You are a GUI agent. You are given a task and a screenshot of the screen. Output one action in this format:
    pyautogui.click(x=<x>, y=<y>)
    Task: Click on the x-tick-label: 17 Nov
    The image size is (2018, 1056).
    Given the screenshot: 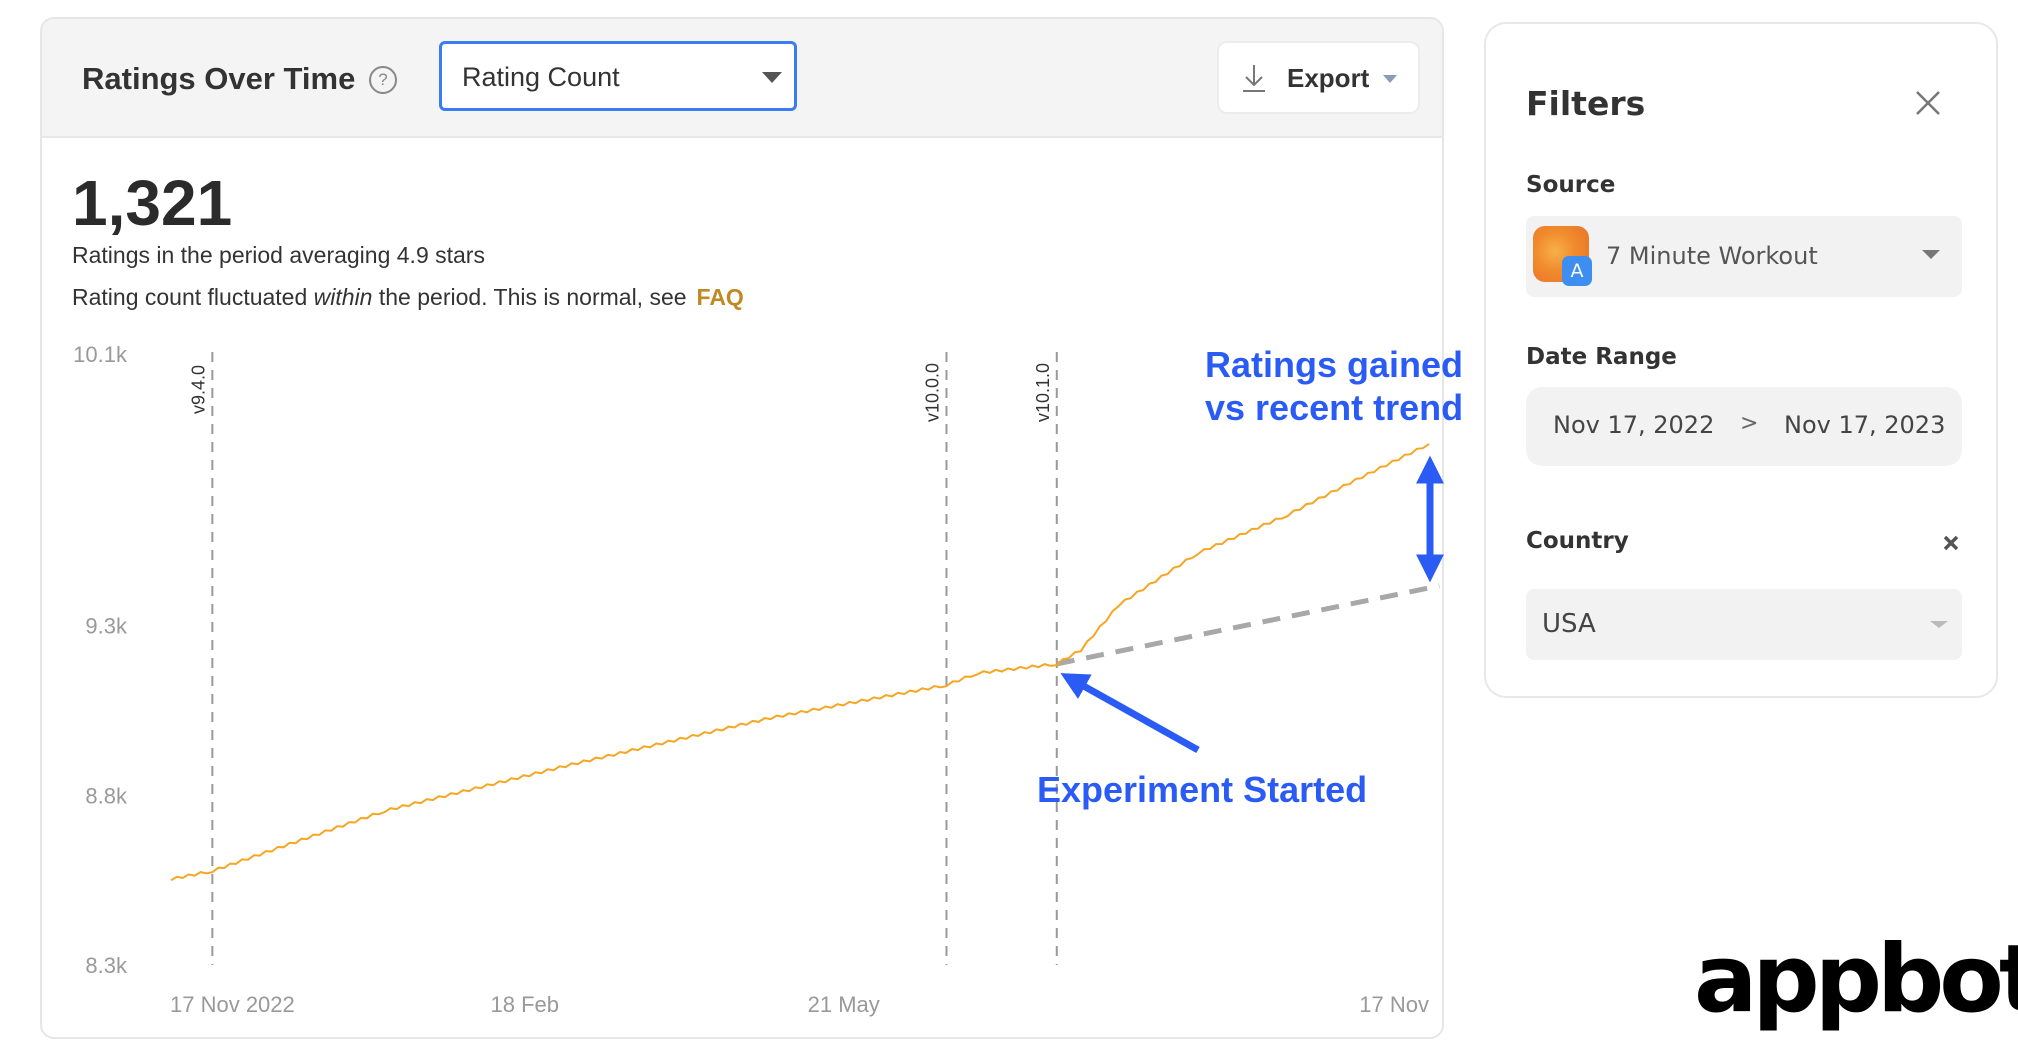 What is the action you would take?
    pyautogui.click(x=1394, y=1004)
    